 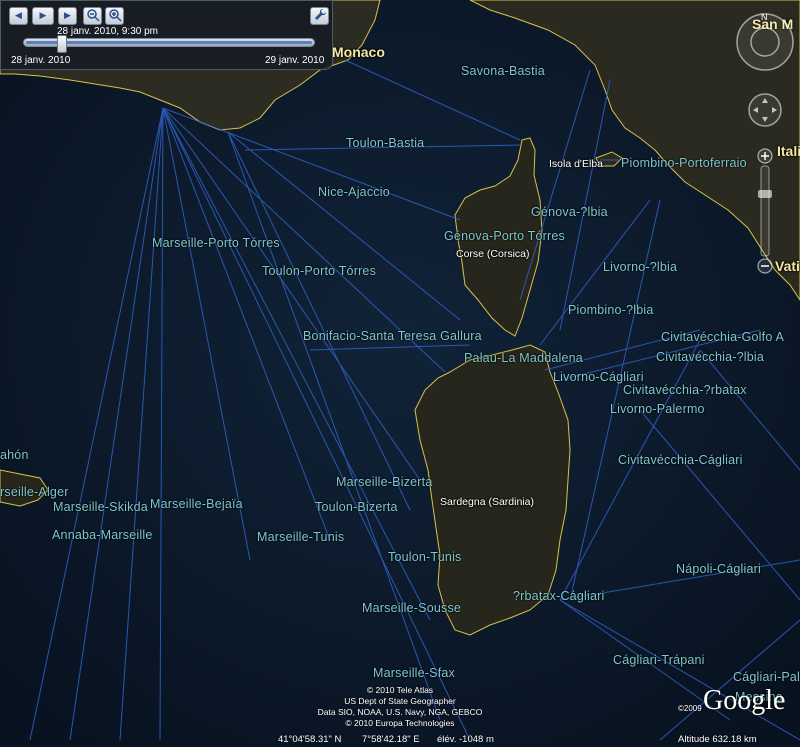 I want to click on place-corsica: Corse (Corsica), so click(x=493, y=254).